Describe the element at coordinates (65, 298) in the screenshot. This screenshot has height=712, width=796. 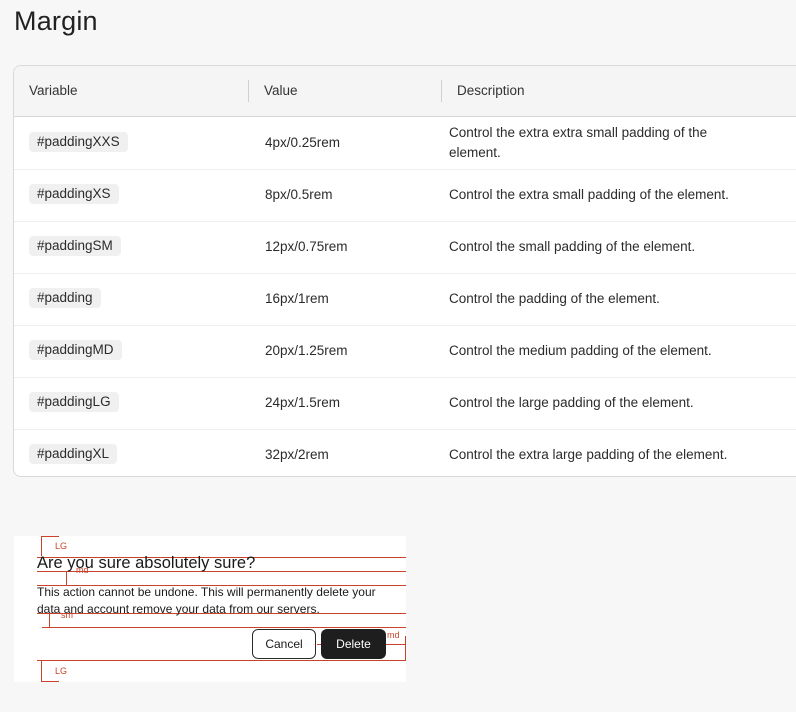
I see `variable-tag: #padding` at that location.